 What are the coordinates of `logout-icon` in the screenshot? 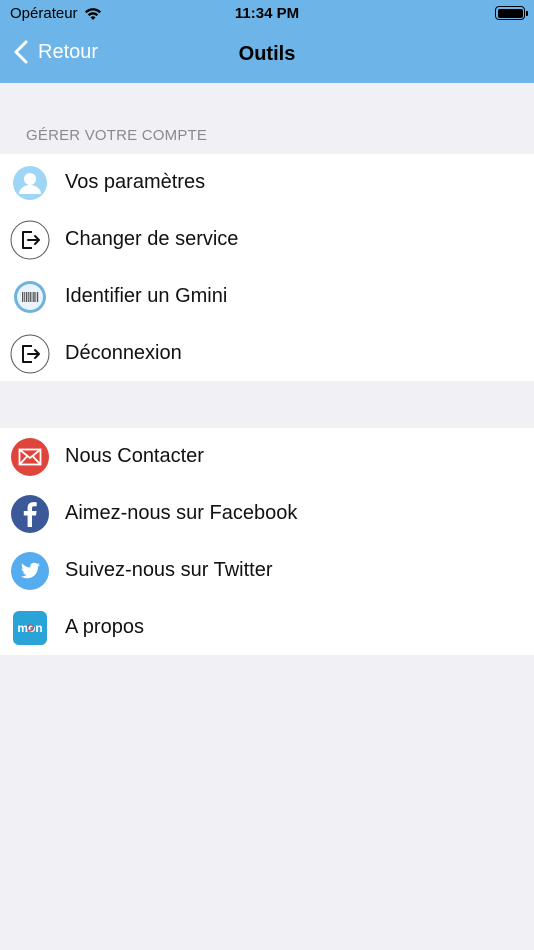 It's located at (30, 354).